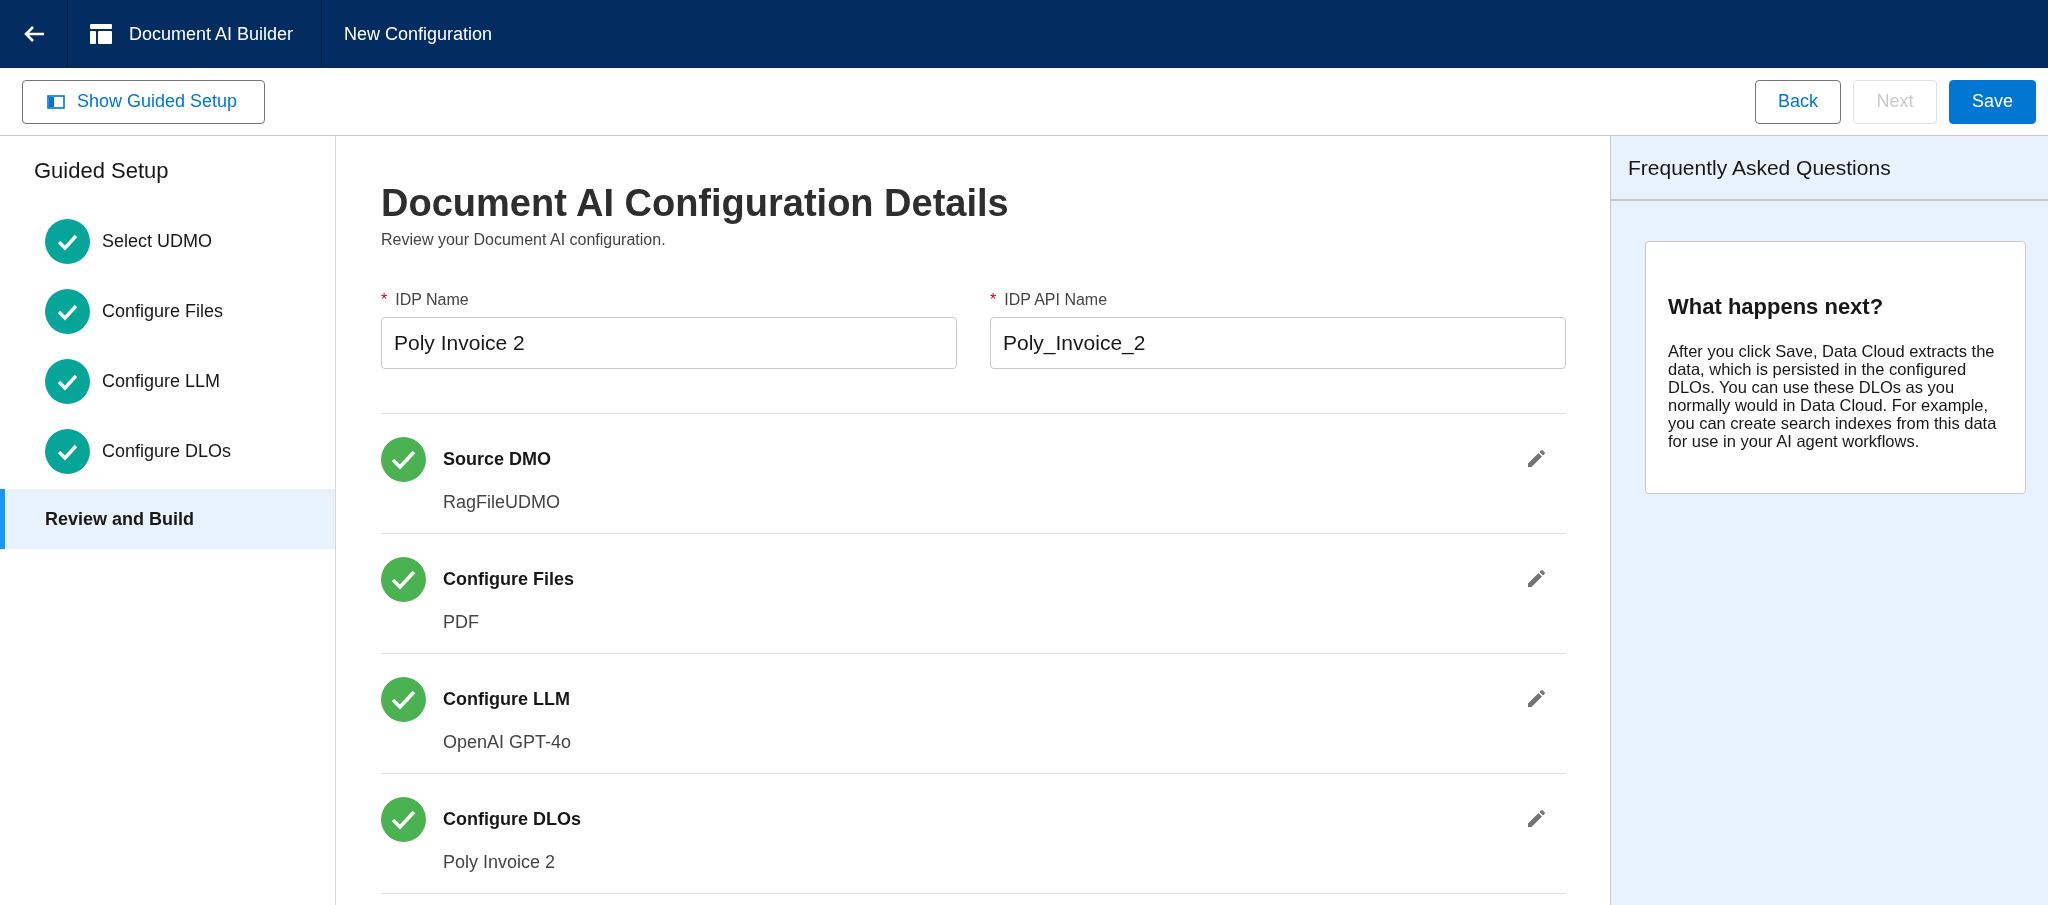 This screenshot has width=2048, height=905. What do you see at coordinates (143, 101) in the screenshot?
I see `show-guided-setup-button: Show Guided Setup` at bounding box center [143, 101].